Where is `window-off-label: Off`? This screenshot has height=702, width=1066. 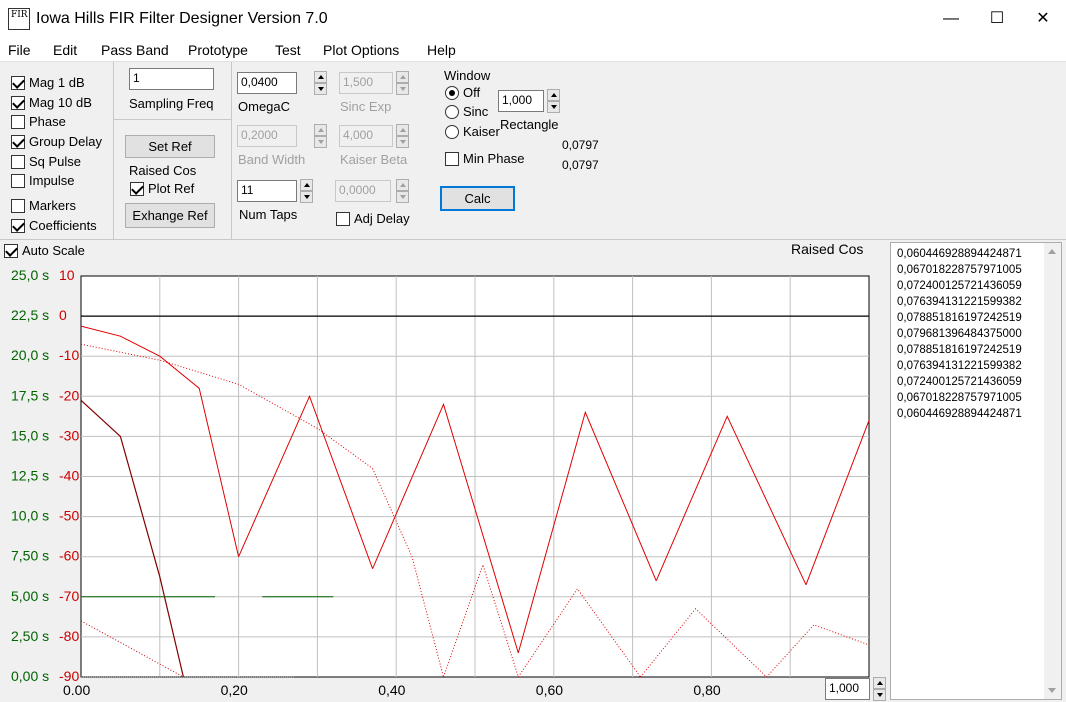 window-off-label: Off is located at coordinates (472, 92).